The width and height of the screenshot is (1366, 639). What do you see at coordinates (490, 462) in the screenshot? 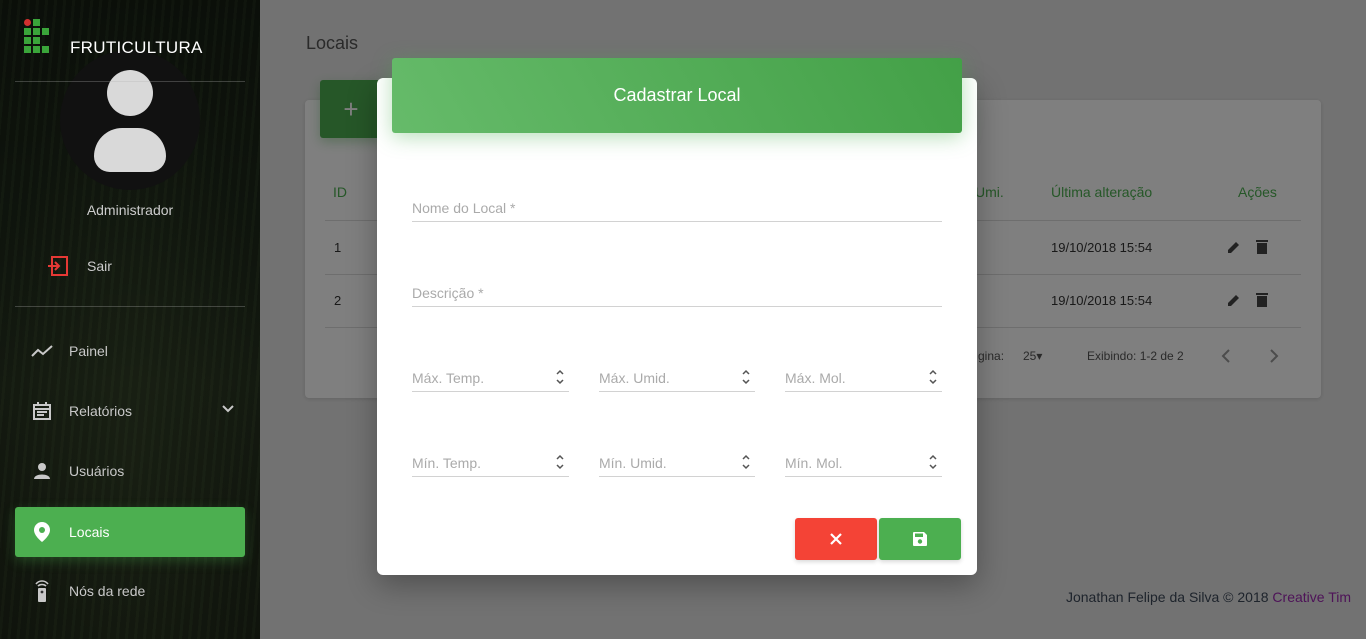
I see `min-temp-field: Mín. Temp.` at bounding box center [490, 462].